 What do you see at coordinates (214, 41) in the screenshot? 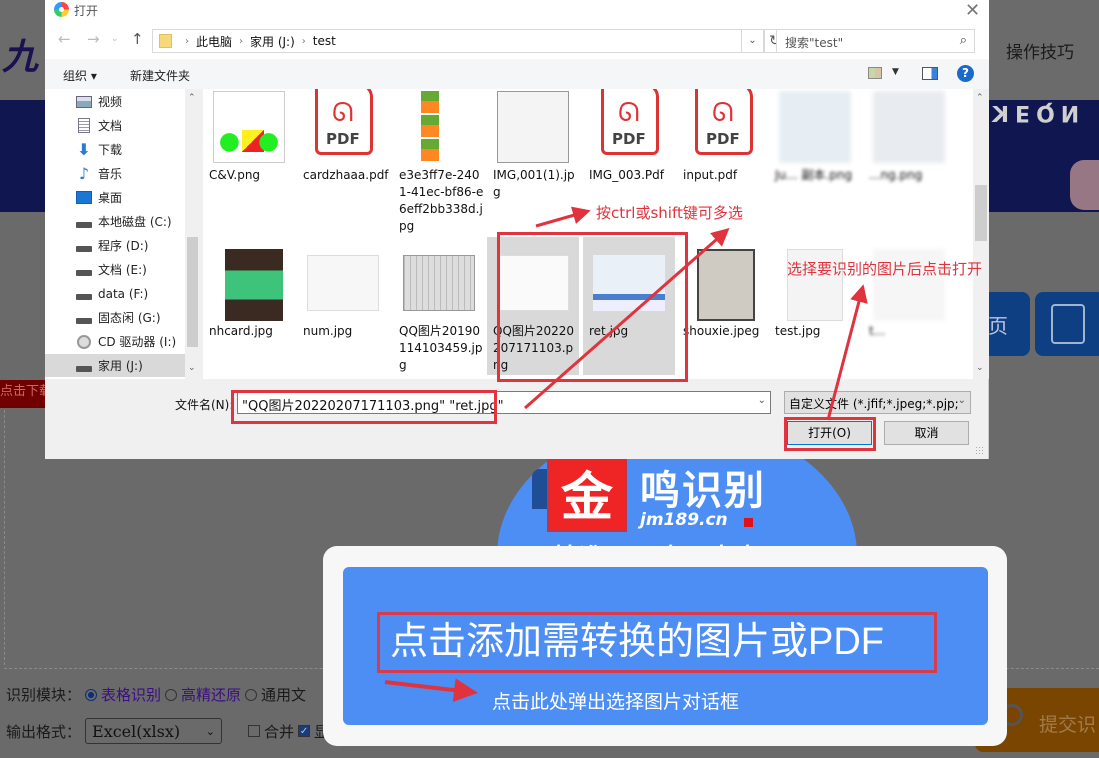
I see `breadcrumb-this-pc: 此电脑` at bounding box center [214, 41].